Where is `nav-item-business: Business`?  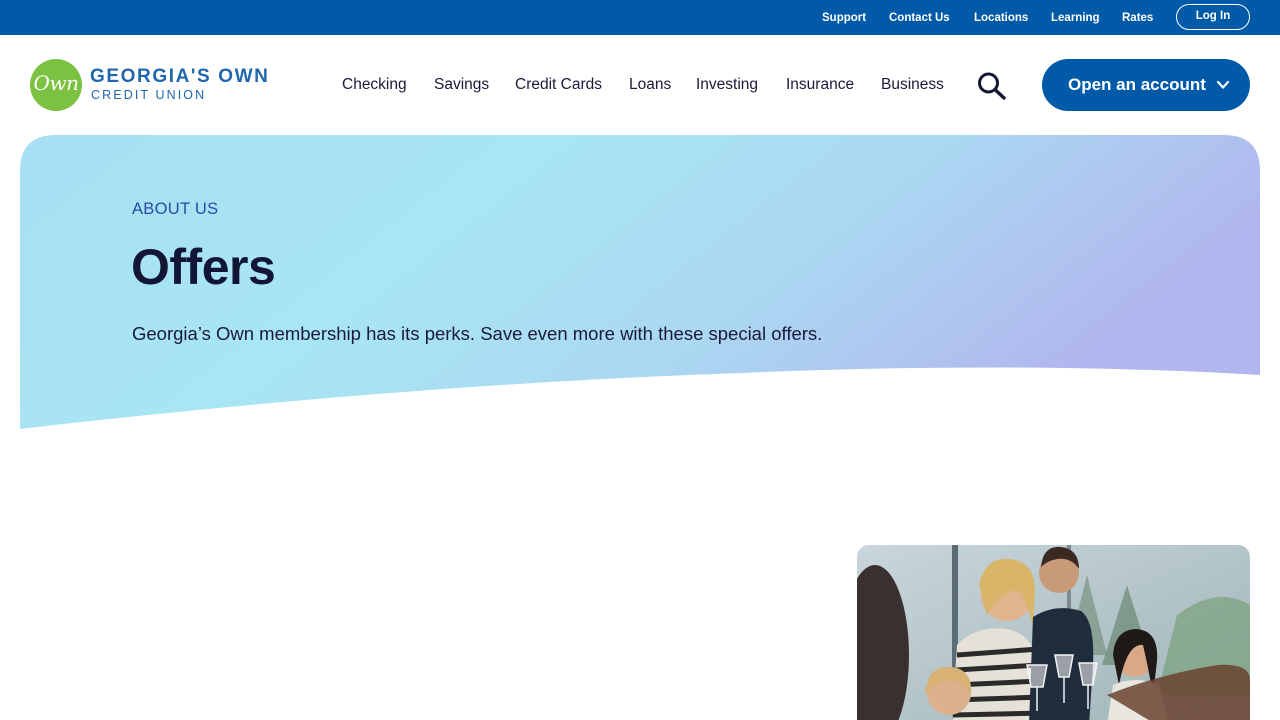
nav-item-business: Business is located at coordinates (912, 85).